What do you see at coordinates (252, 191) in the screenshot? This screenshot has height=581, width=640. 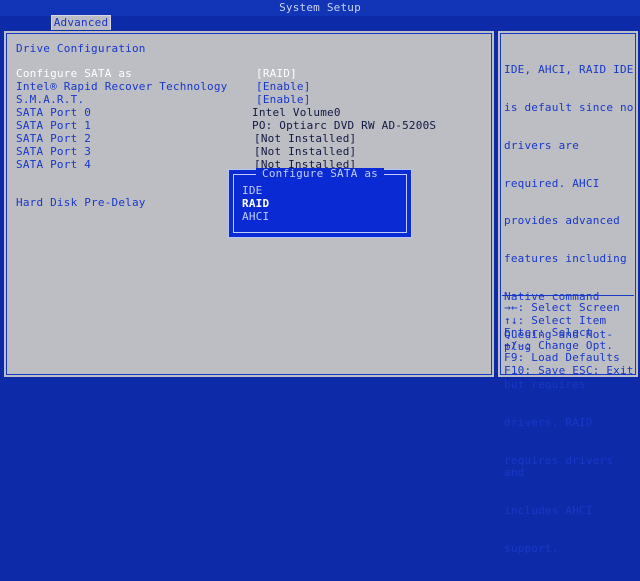 I see `popup-option-ide: IDE` at bounding box center [252, 191].